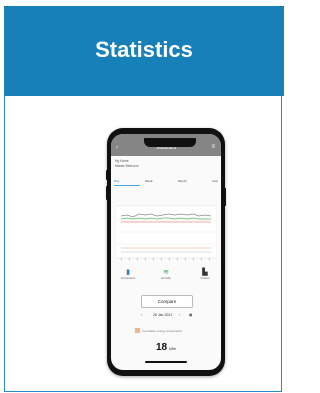 Image resolution: width=320 pixels, height=393 pixels. I want to click on date-label: 26 Jan 2021, so click(163, 315).